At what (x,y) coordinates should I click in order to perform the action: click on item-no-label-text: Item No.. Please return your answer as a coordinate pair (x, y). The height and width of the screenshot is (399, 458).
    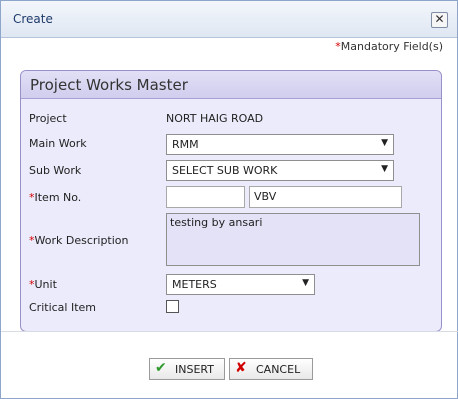
    Looking at the image, I should click on (58, 197).